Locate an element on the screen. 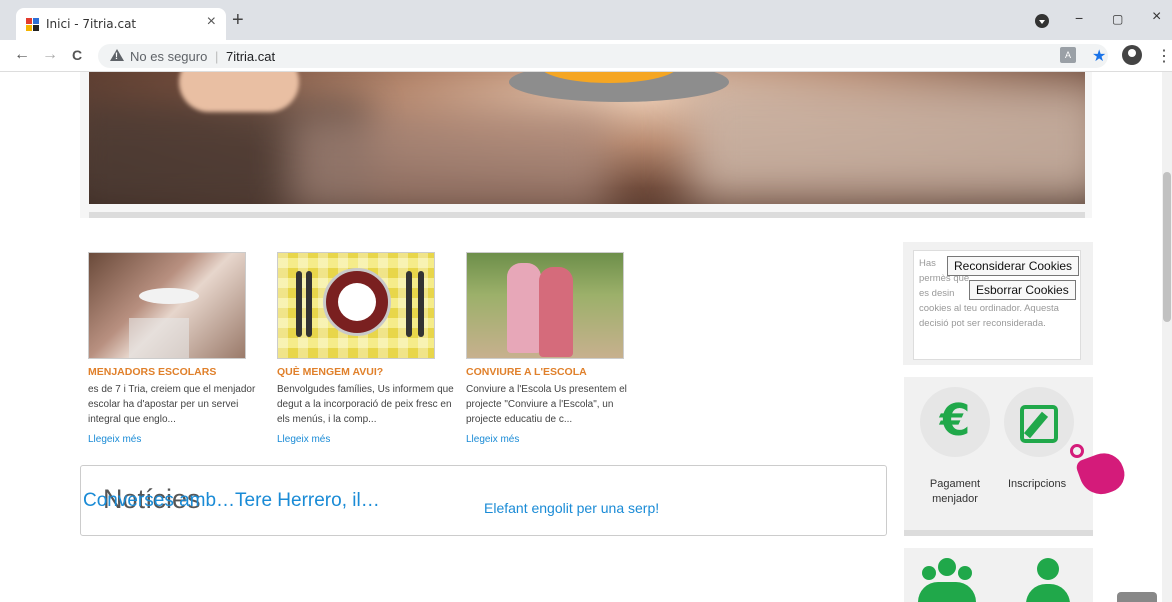 This screenshot has height=602, width=1172. edit-form-icon is located at coordinates (1039, 424).